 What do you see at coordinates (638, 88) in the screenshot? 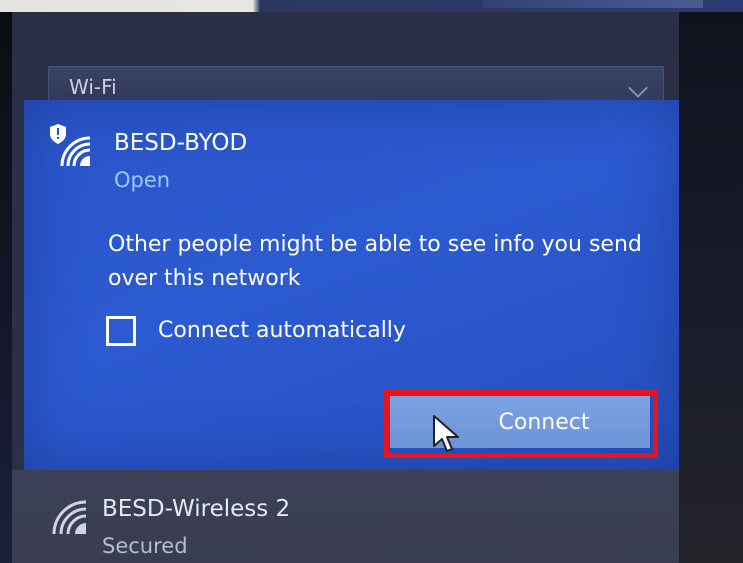
I see `chevron-down-icon` at bounding box center [638, 88].